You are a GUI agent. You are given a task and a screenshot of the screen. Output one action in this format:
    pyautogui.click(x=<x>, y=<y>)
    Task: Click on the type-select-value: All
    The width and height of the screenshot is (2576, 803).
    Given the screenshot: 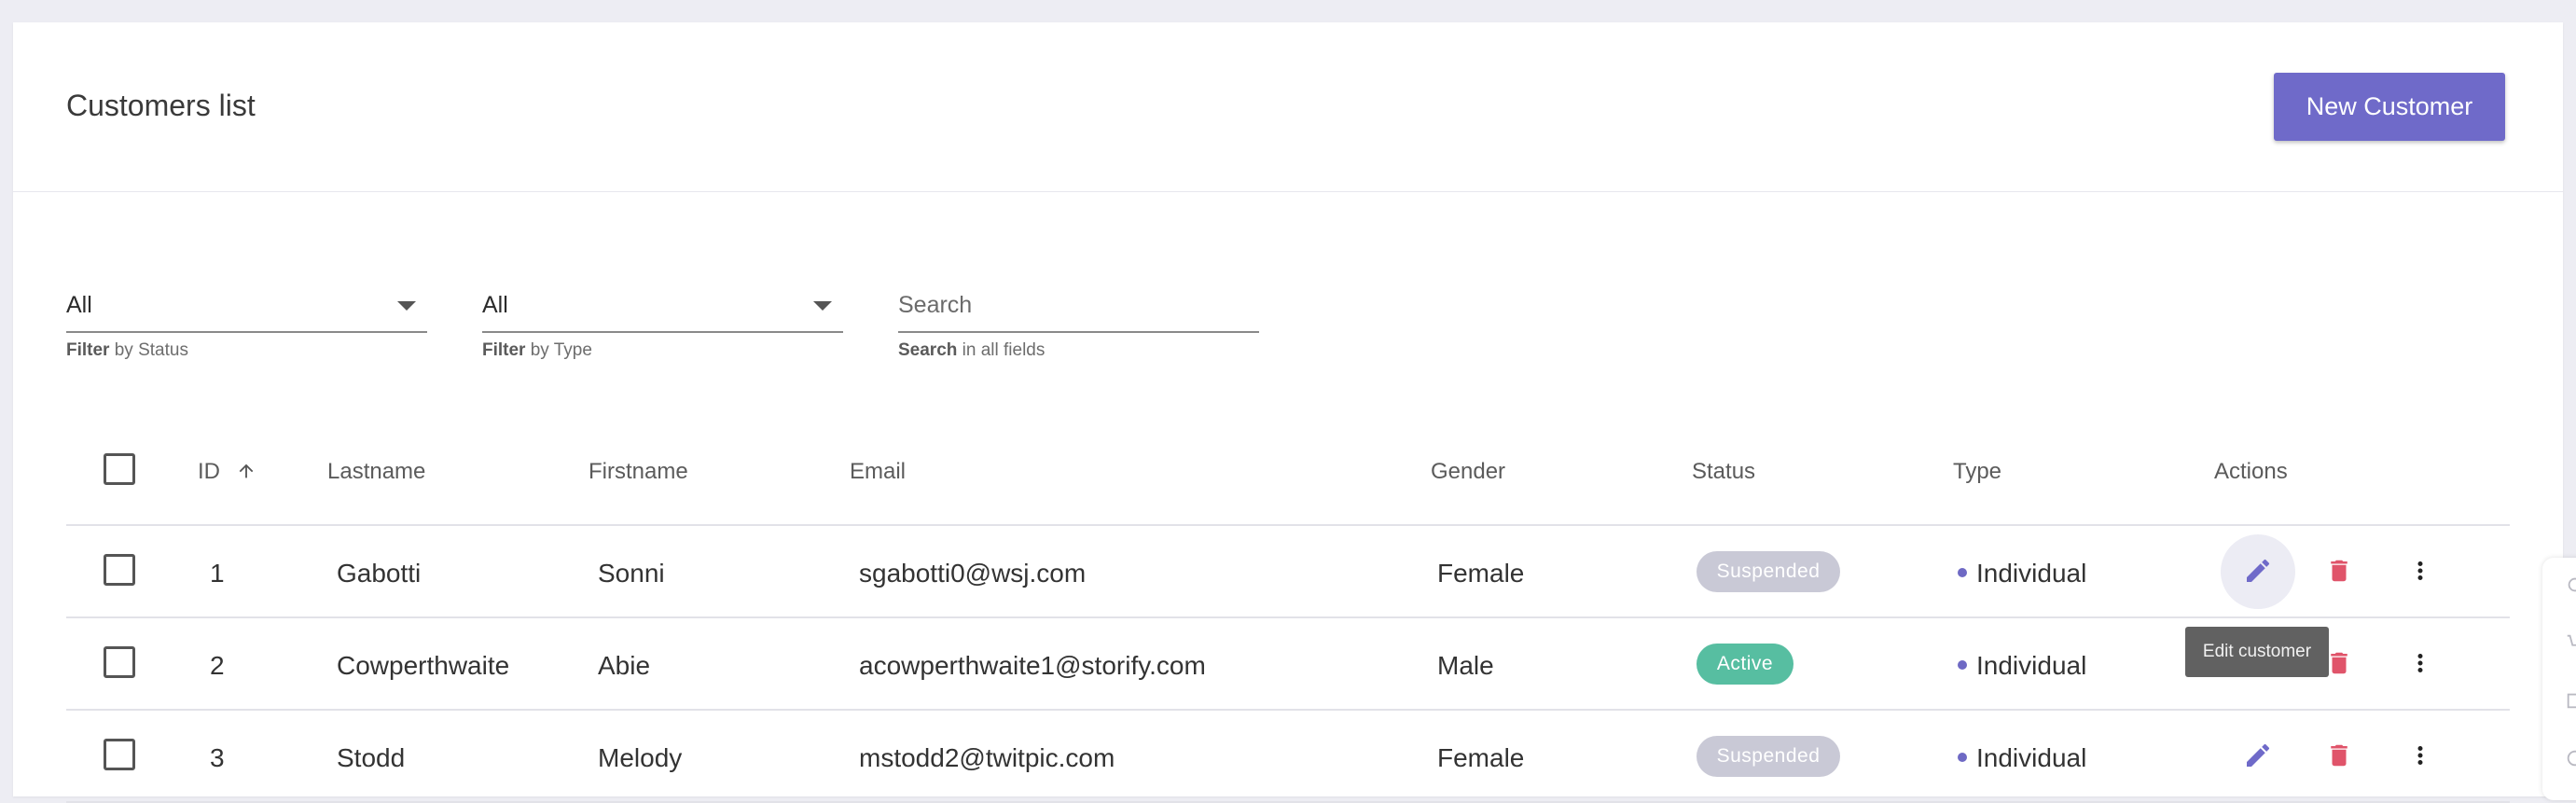 What is the action you would take?
    pyautogui.click(x=495, y=305)
    